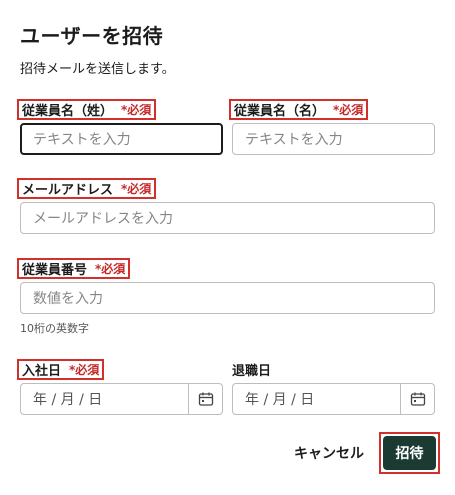  Describe the element at coordinates (333, 399) in the screenshot. I see `leave-date-input: 年 / 月 / 日` at that location.